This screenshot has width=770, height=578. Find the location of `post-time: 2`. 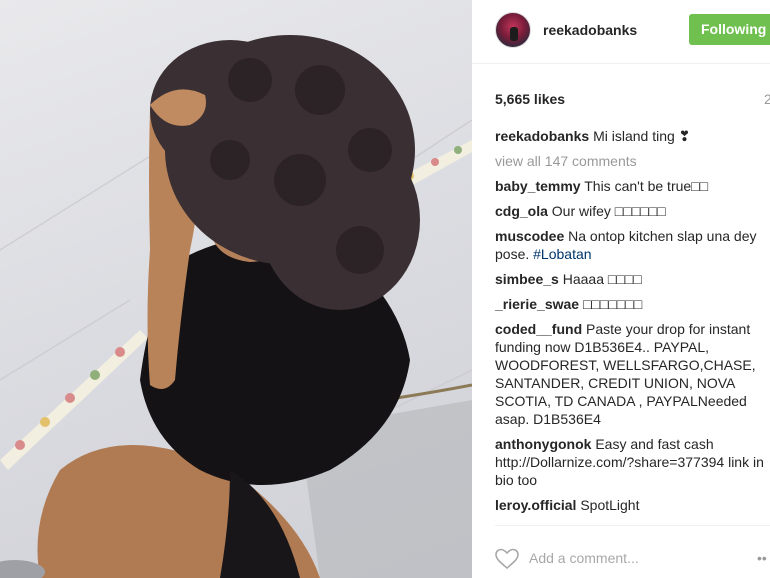

post-time: 2 is located at coordinates (767, 99).